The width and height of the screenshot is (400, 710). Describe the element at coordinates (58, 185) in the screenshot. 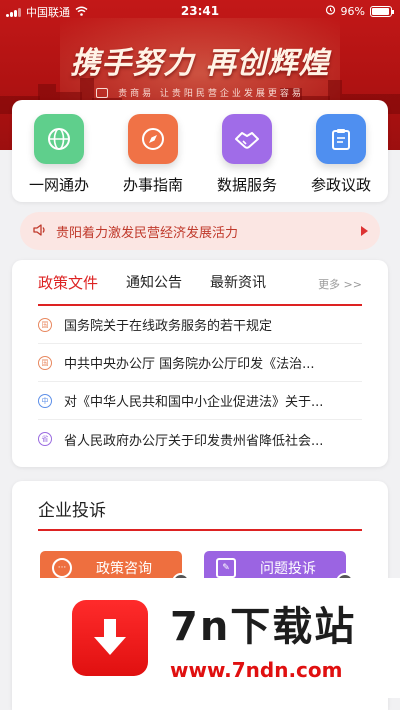

I see `quick-link-label: 一网通办` at that location.